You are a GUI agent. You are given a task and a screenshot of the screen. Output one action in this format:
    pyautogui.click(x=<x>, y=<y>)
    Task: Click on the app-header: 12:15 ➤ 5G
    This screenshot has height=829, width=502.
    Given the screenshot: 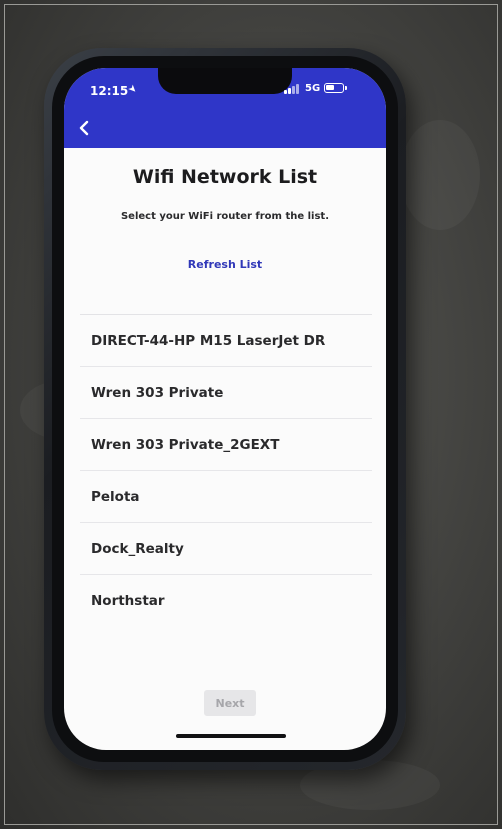 What is the action you would take?
    pyautogui.click(x=225, y=108)
    